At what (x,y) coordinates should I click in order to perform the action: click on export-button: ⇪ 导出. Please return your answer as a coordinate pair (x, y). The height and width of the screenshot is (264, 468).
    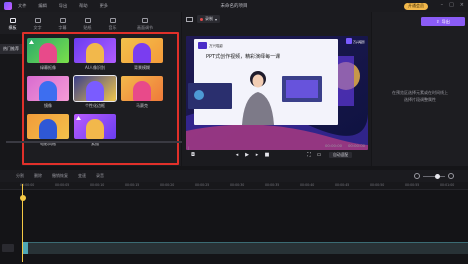
    Looking at the image, I should click on (443, 21).